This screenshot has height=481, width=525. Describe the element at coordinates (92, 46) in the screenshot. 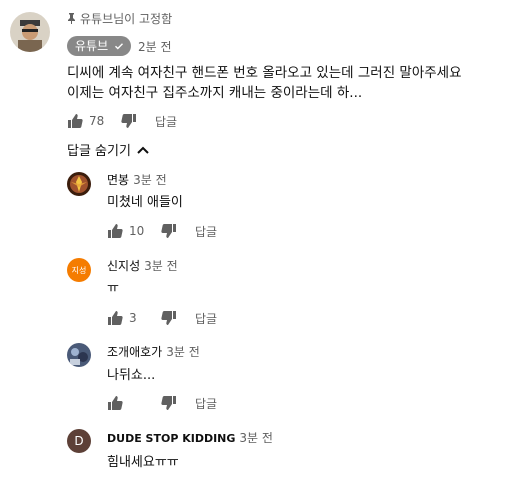

I see `comment-author: 유튜브` at that location.